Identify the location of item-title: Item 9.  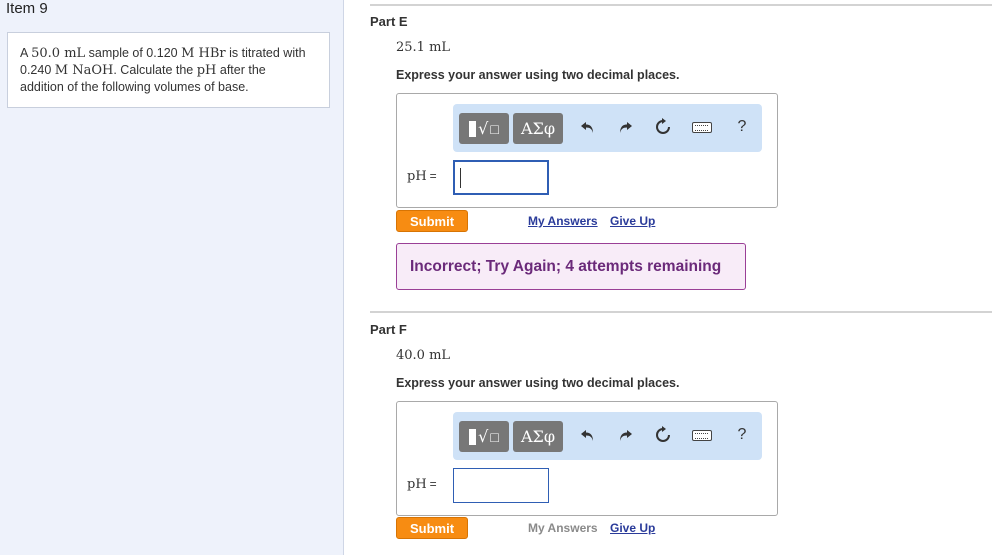
(27, 8).